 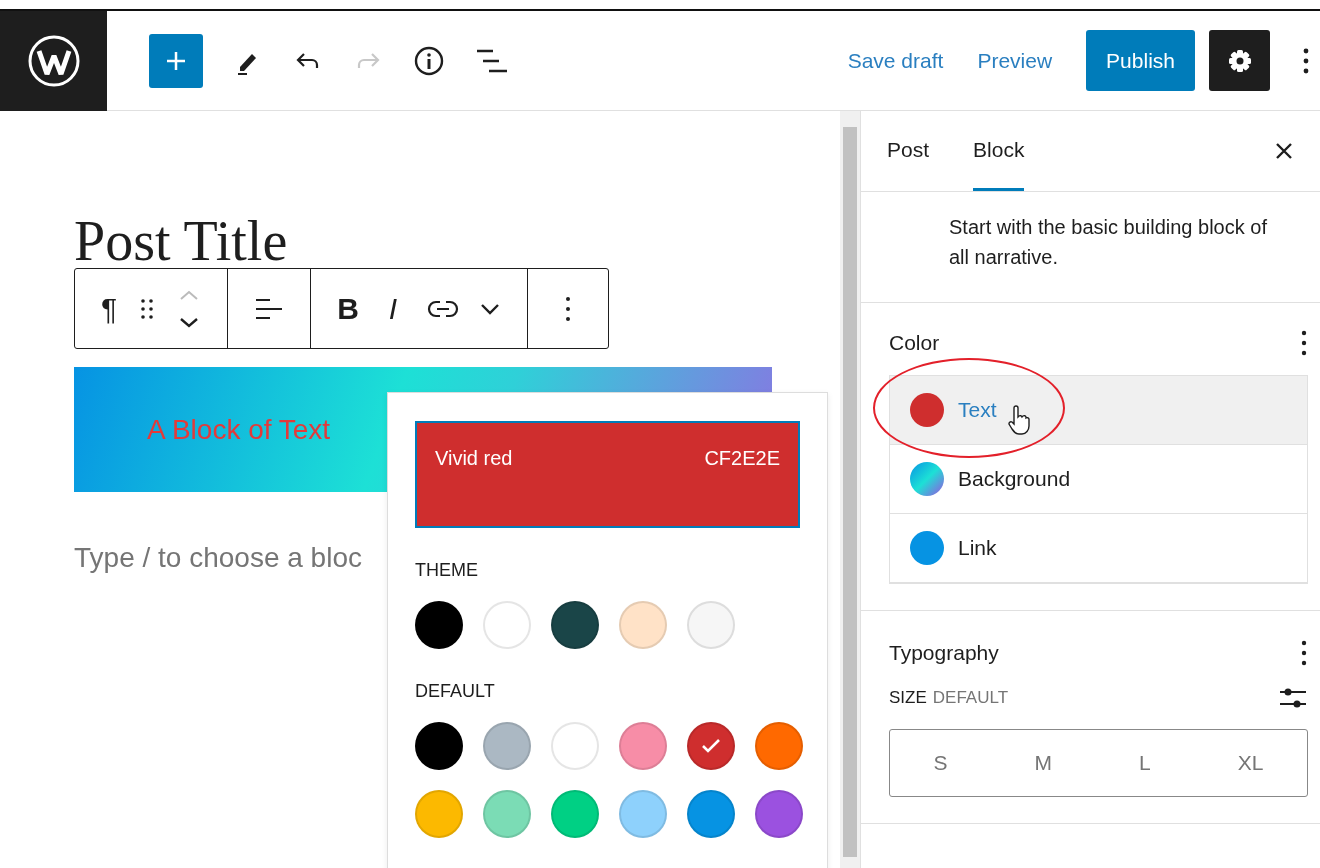 What do you see at coordinates (908, 698) in the screenshot?
I see `size-label: SIZE` at bounding box center [908, 698].